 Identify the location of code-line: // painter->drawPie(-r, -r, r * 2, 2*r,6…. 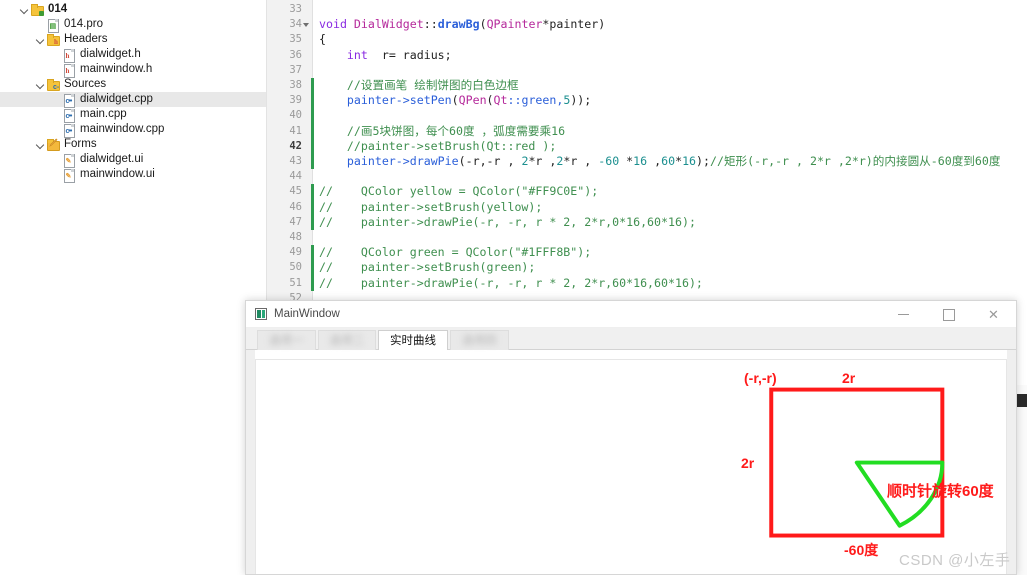
(511, 282).